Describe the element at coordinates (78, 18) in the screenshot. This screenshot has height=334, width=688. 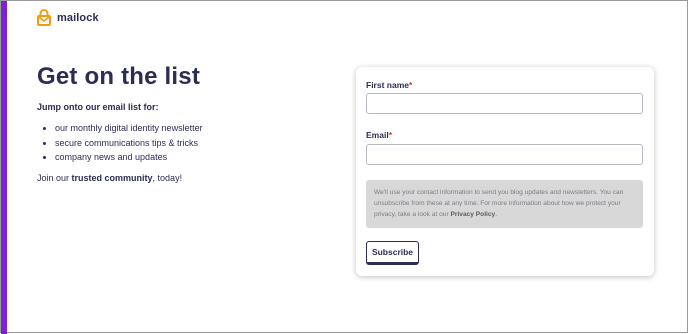
I see `brand-name: mailock` at that location.